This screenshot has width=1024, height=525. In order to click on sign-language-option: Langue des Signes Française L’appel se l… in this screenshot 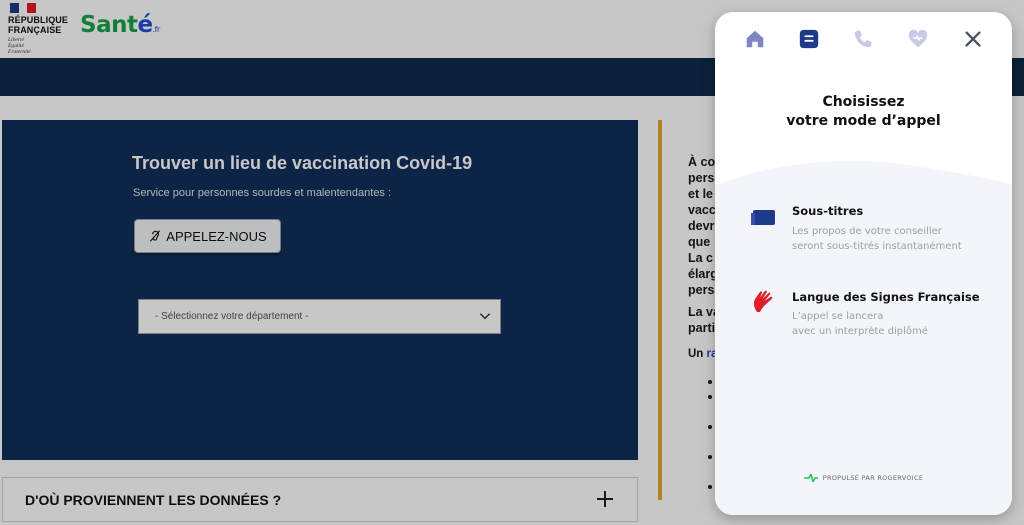, I will do `click(863, 315)`.